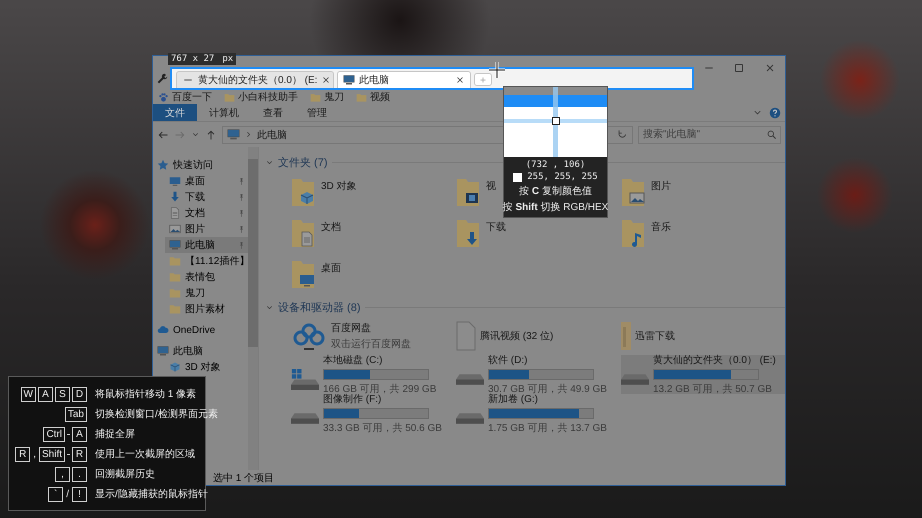 Image resolution: width=922 pixels, height=518 pixels. What do you see at coordinates (79, 474) in the screenshot?
I see `key-cap: .` at bounding box center [79, 474].